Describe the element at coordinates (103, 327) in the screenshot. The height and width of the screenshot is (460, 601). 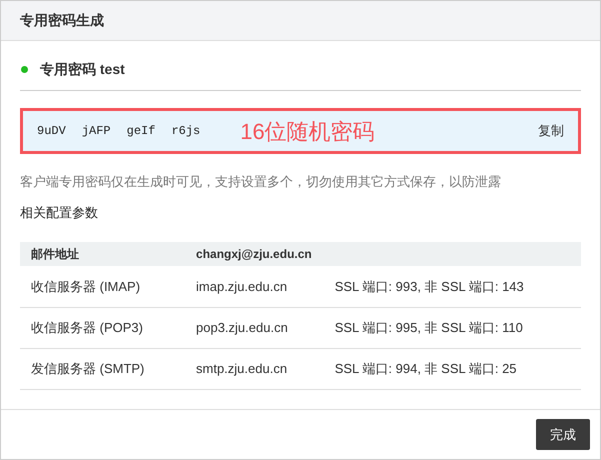
I see `table-cell: 收信服务器 (POP3)` at that location.